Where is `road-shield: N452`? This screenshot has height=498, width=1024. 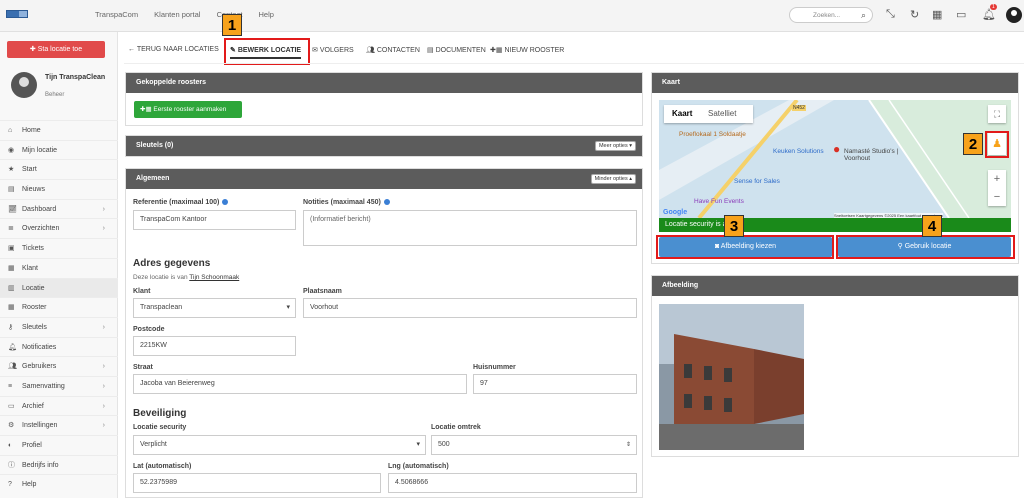 road-shield: N452 is located at coordinates (799, 108).